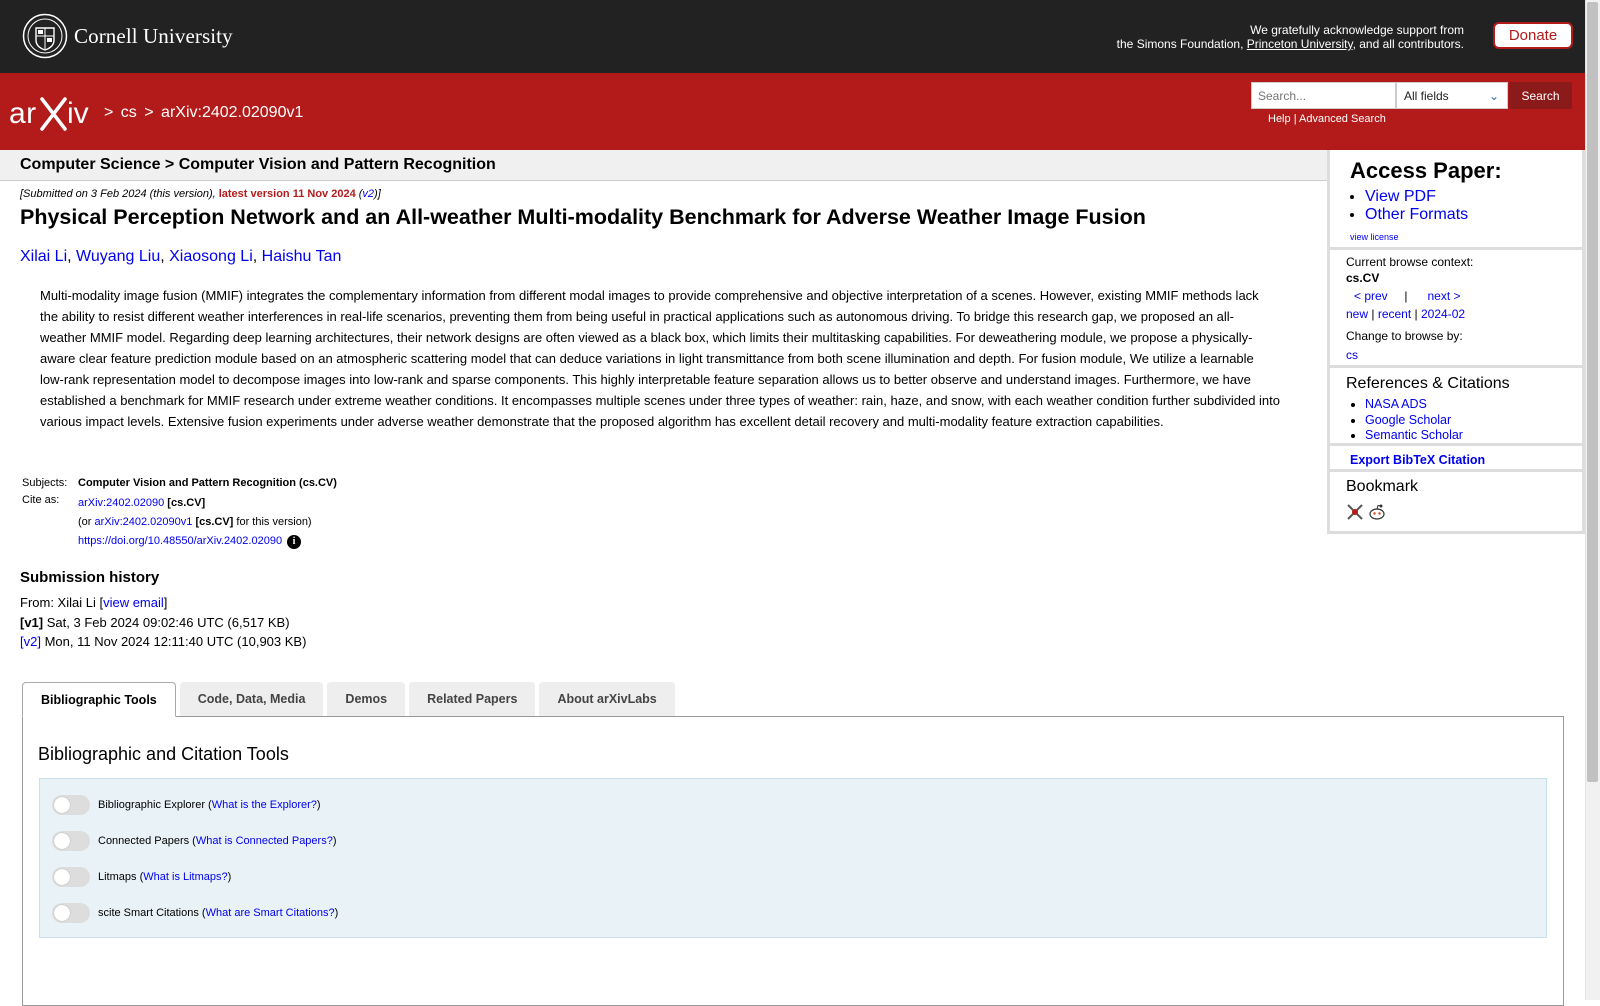 Image resolution: width=1600 pixels, height=1006 pixels. Describe the element at coordinates (23, 113) in the screenshot. I see `svg-text: ar` at that location.